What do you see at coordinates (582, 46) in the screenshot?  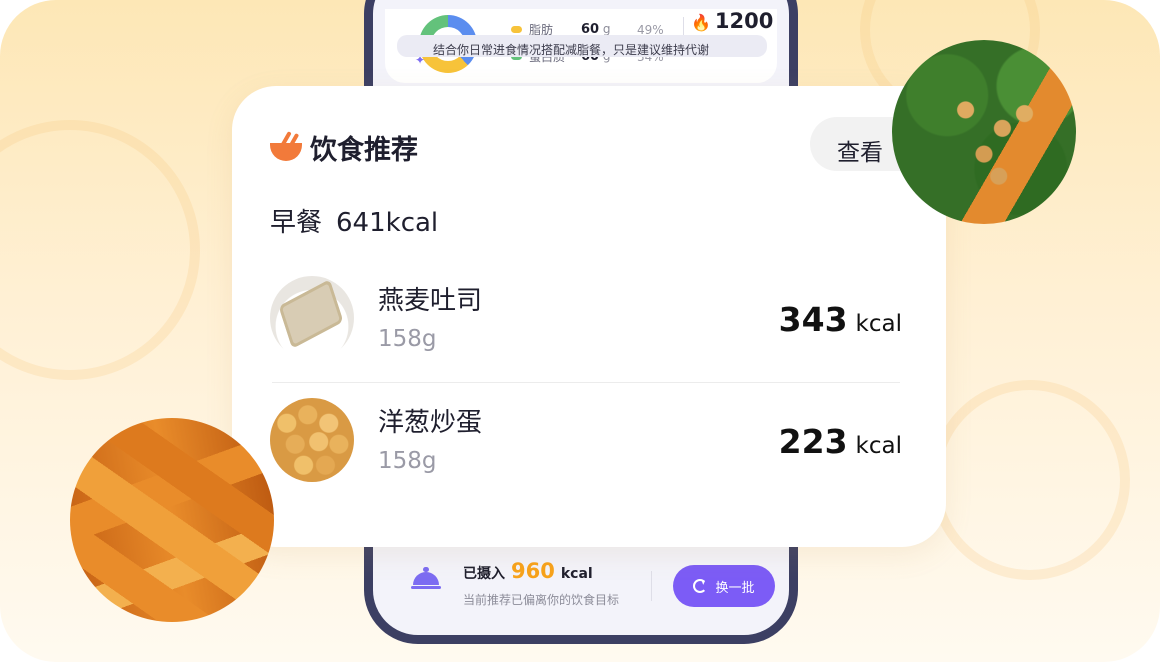 I see `recommendation-note: 结合你日常进食情况搭配减脂餐，只是建议维持代谢` at bounding box center [582, 46].